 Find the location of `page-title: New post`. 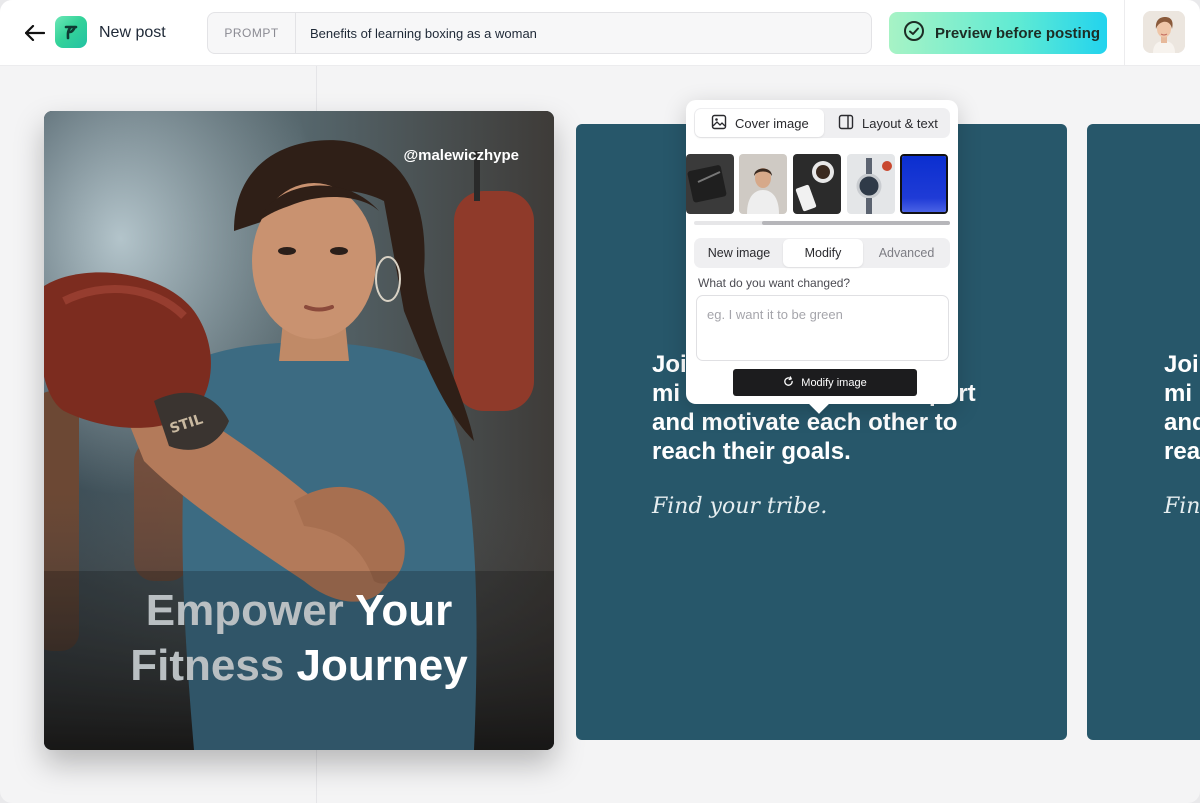

page-title: New post is located at coordinates (132, 32).